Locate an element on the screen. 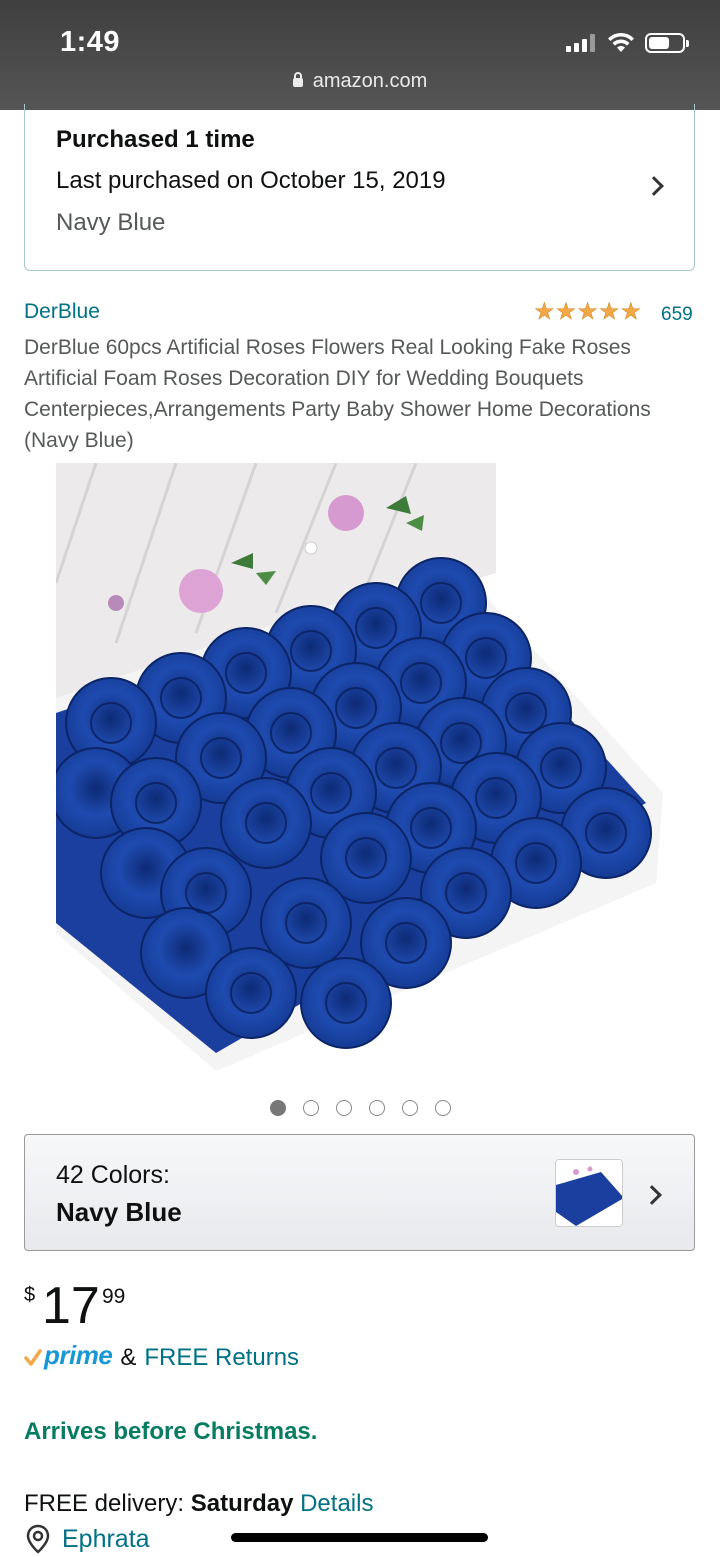  cellular-signal-icon is located at coordinates (580, 43).